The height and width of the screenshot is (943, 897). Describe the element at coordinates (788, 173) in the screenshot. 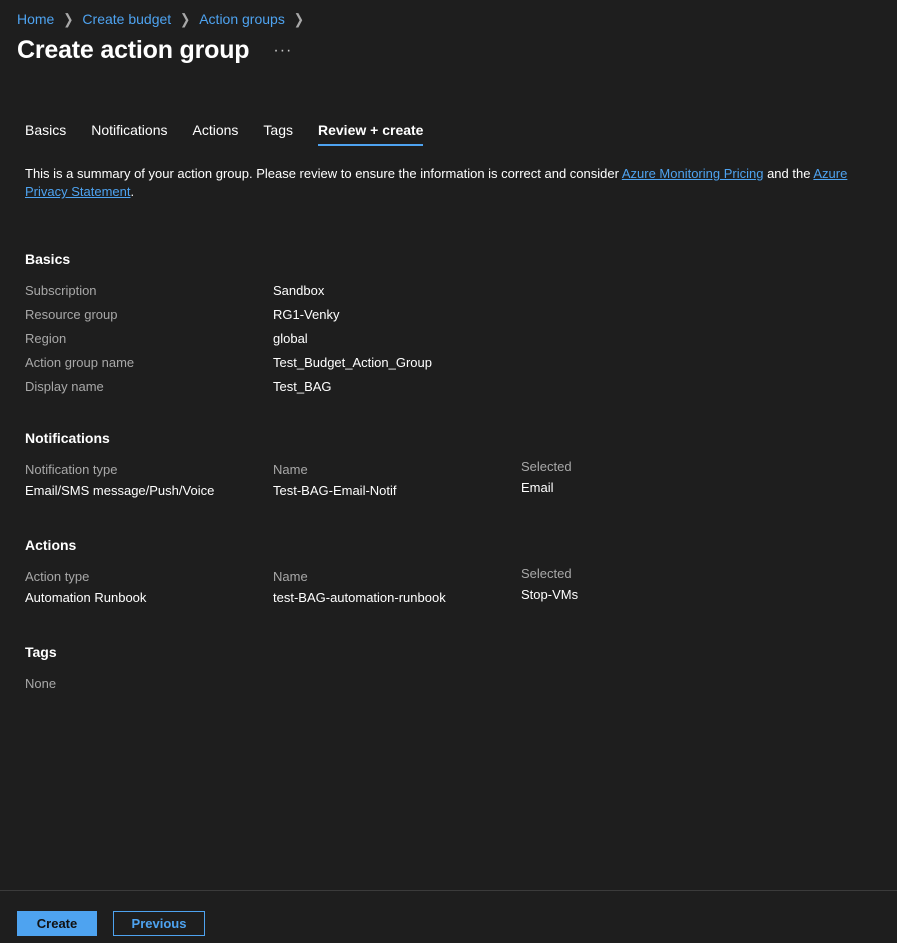

I see `summary-text-middle: and the` at that location.